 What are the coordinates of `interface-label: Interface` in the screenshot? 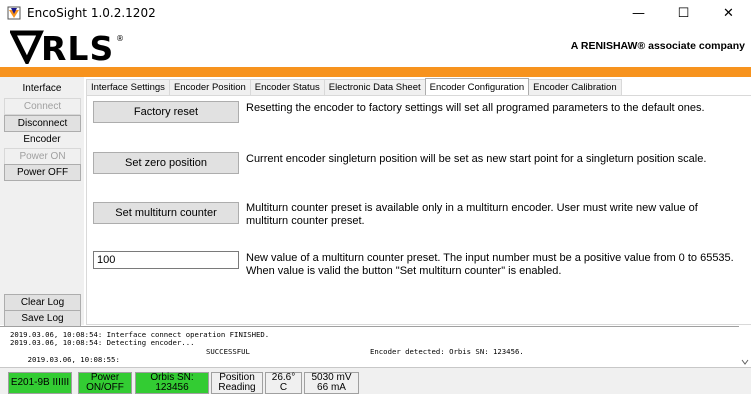 It's located at (42, 88).